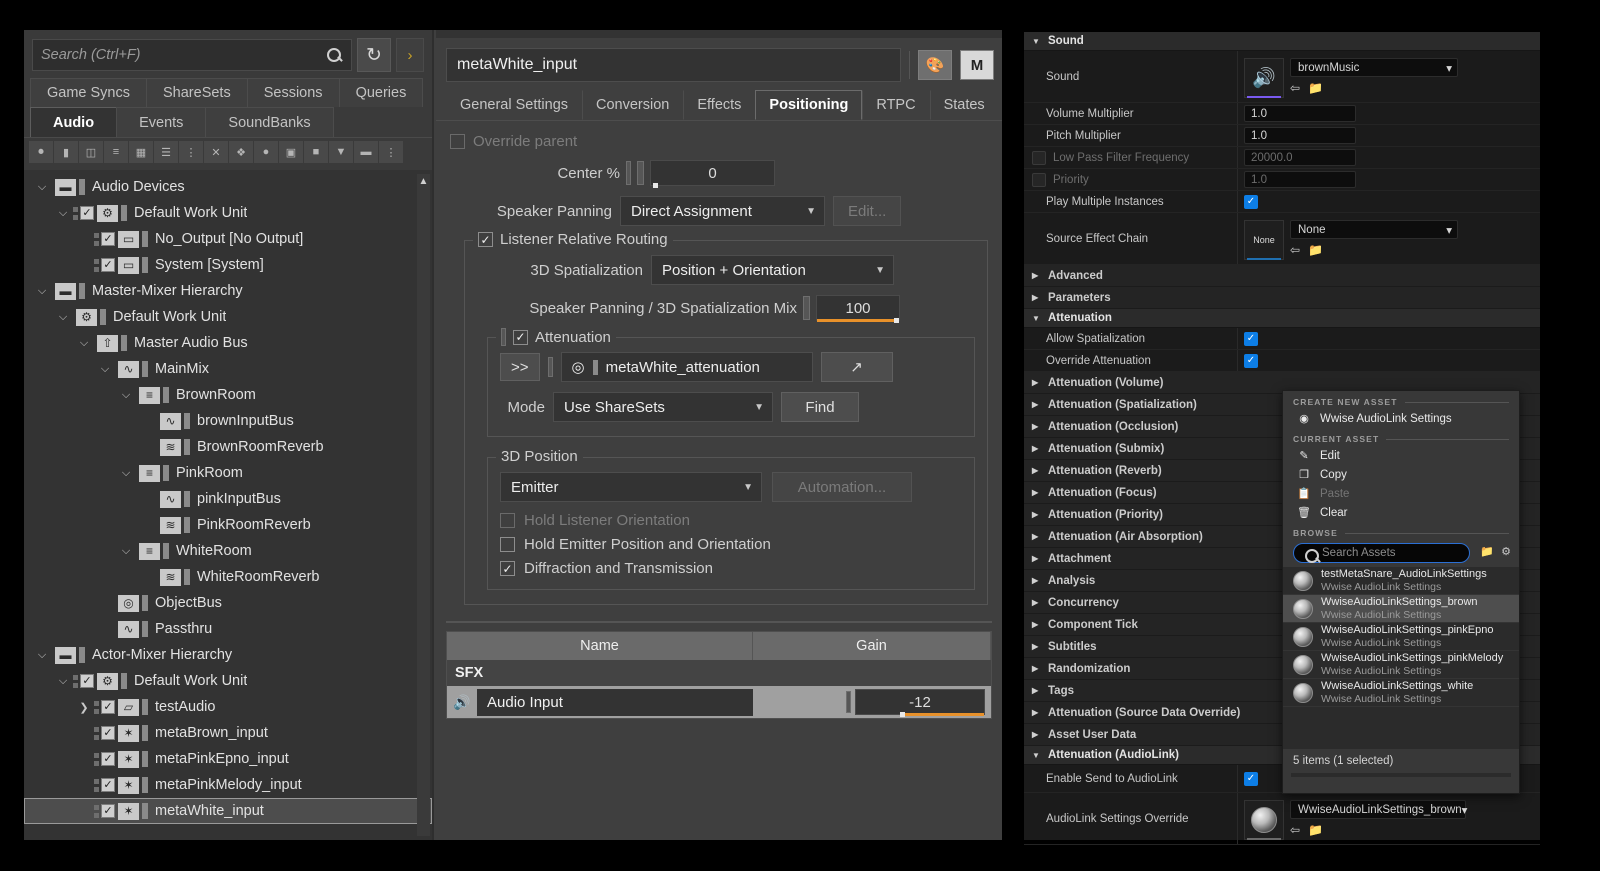 This screenshot has width=1600, height=871. Describe the element at coordinates (374, 55) in the screenshot. I see `refresh-button: ↻` at that location.